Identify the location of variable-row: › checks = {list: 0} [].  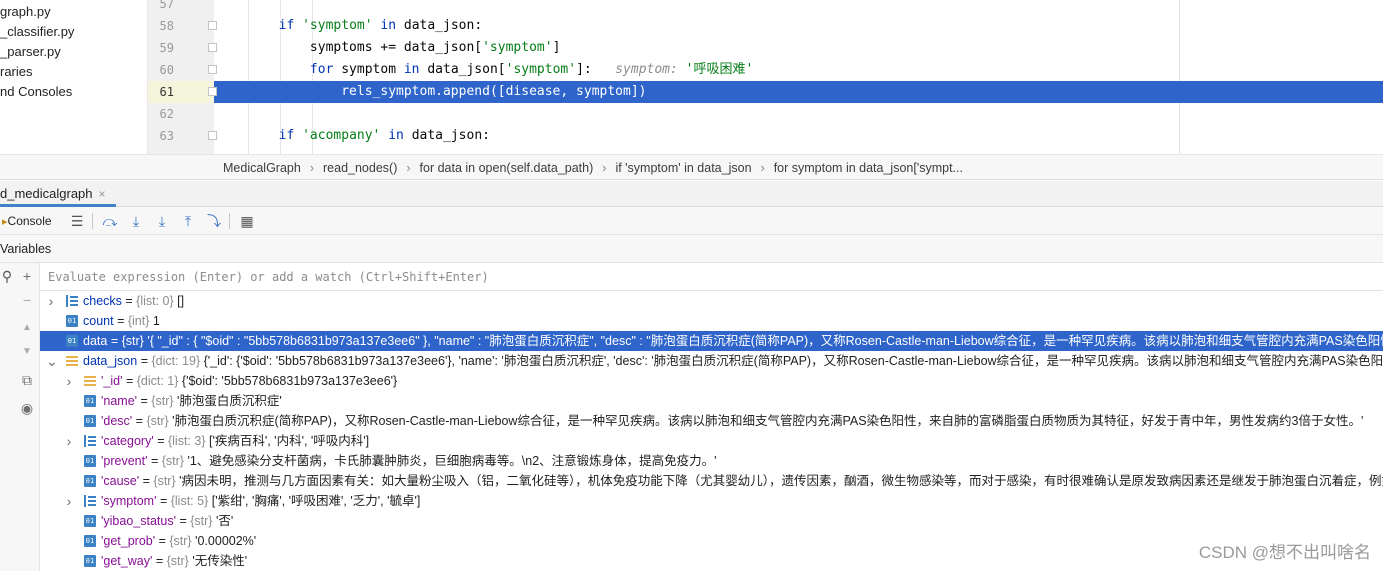
(711, 301).